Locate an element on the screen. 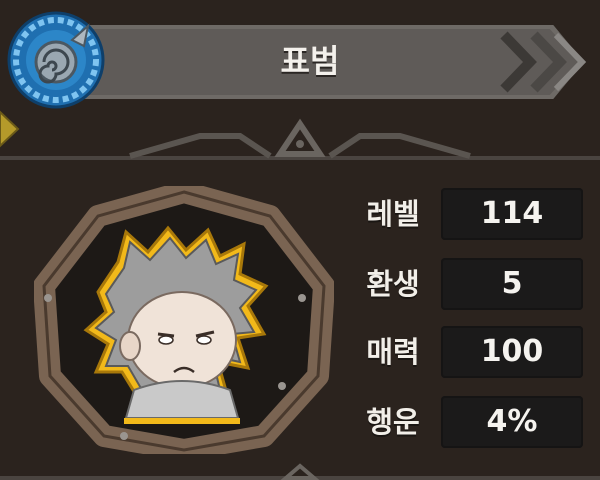 The width and height of the screenshot is (600, 480). stat-label: 행운 is located at coordinates (393, 422).